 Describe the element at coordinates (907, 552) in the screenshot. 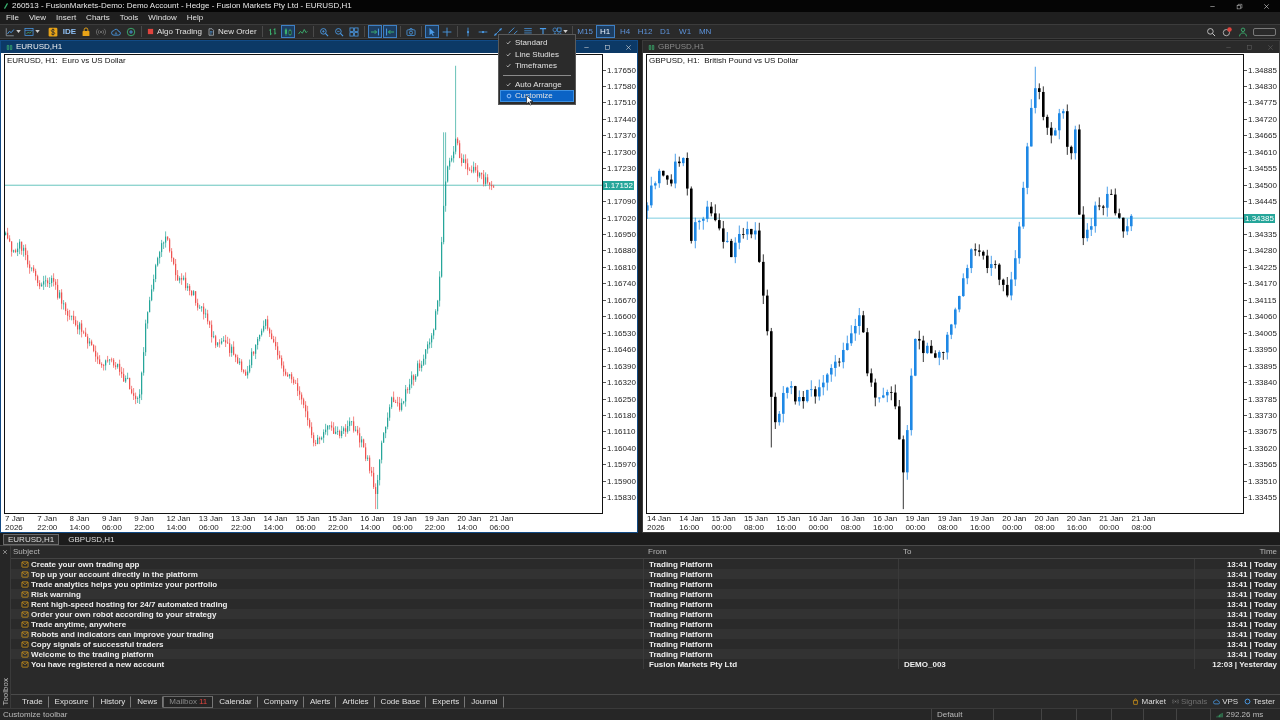

I see `column-header: To` at that location.